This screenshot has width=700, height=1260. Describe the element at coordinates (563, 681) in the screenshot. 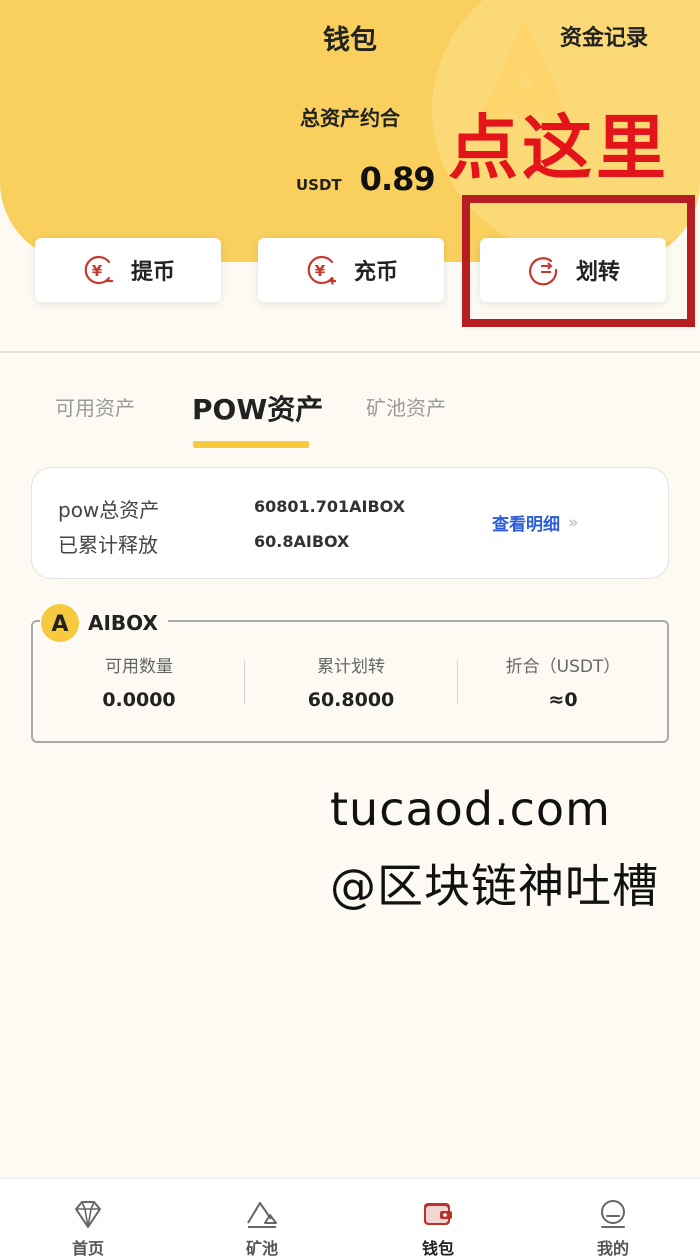

I see `usdt-equivalent-stat: 折合（USDT） ≈0` at that location.